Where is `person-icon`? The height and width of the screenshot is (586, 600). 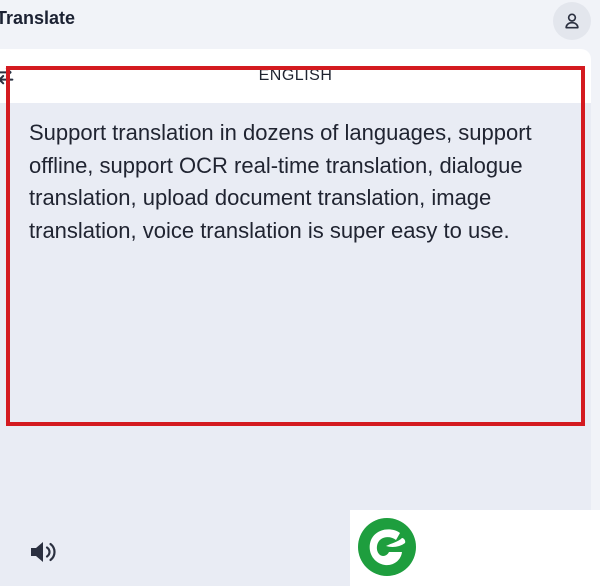 person-icon is located at coordinates (572, 21).